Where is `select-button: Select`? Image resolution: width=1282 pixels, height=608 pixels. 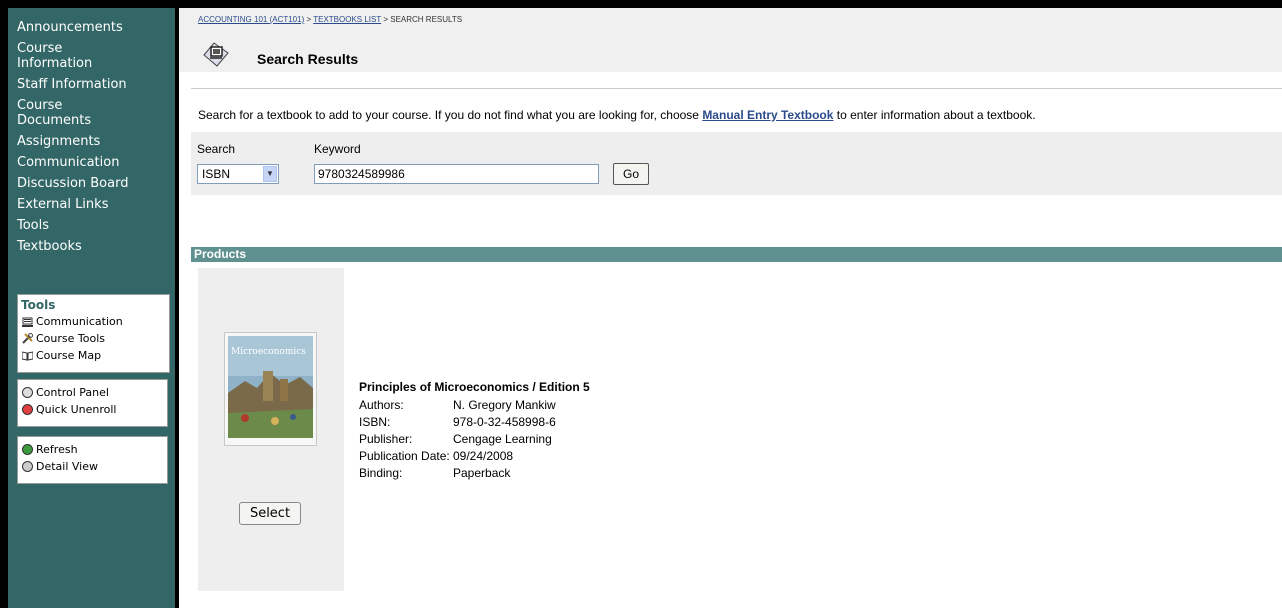 select-button: Select is located at coordinates (270, 513).